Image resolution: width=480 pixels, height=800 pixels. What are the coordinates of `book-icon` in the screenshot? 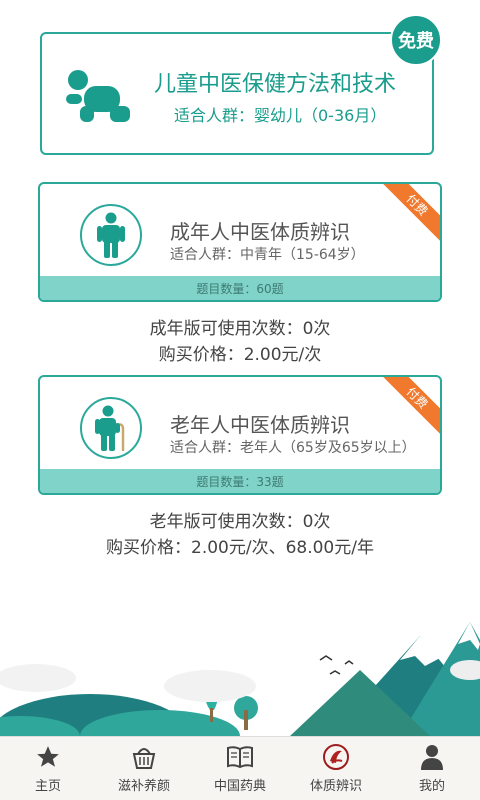 It's located at (240, 757).